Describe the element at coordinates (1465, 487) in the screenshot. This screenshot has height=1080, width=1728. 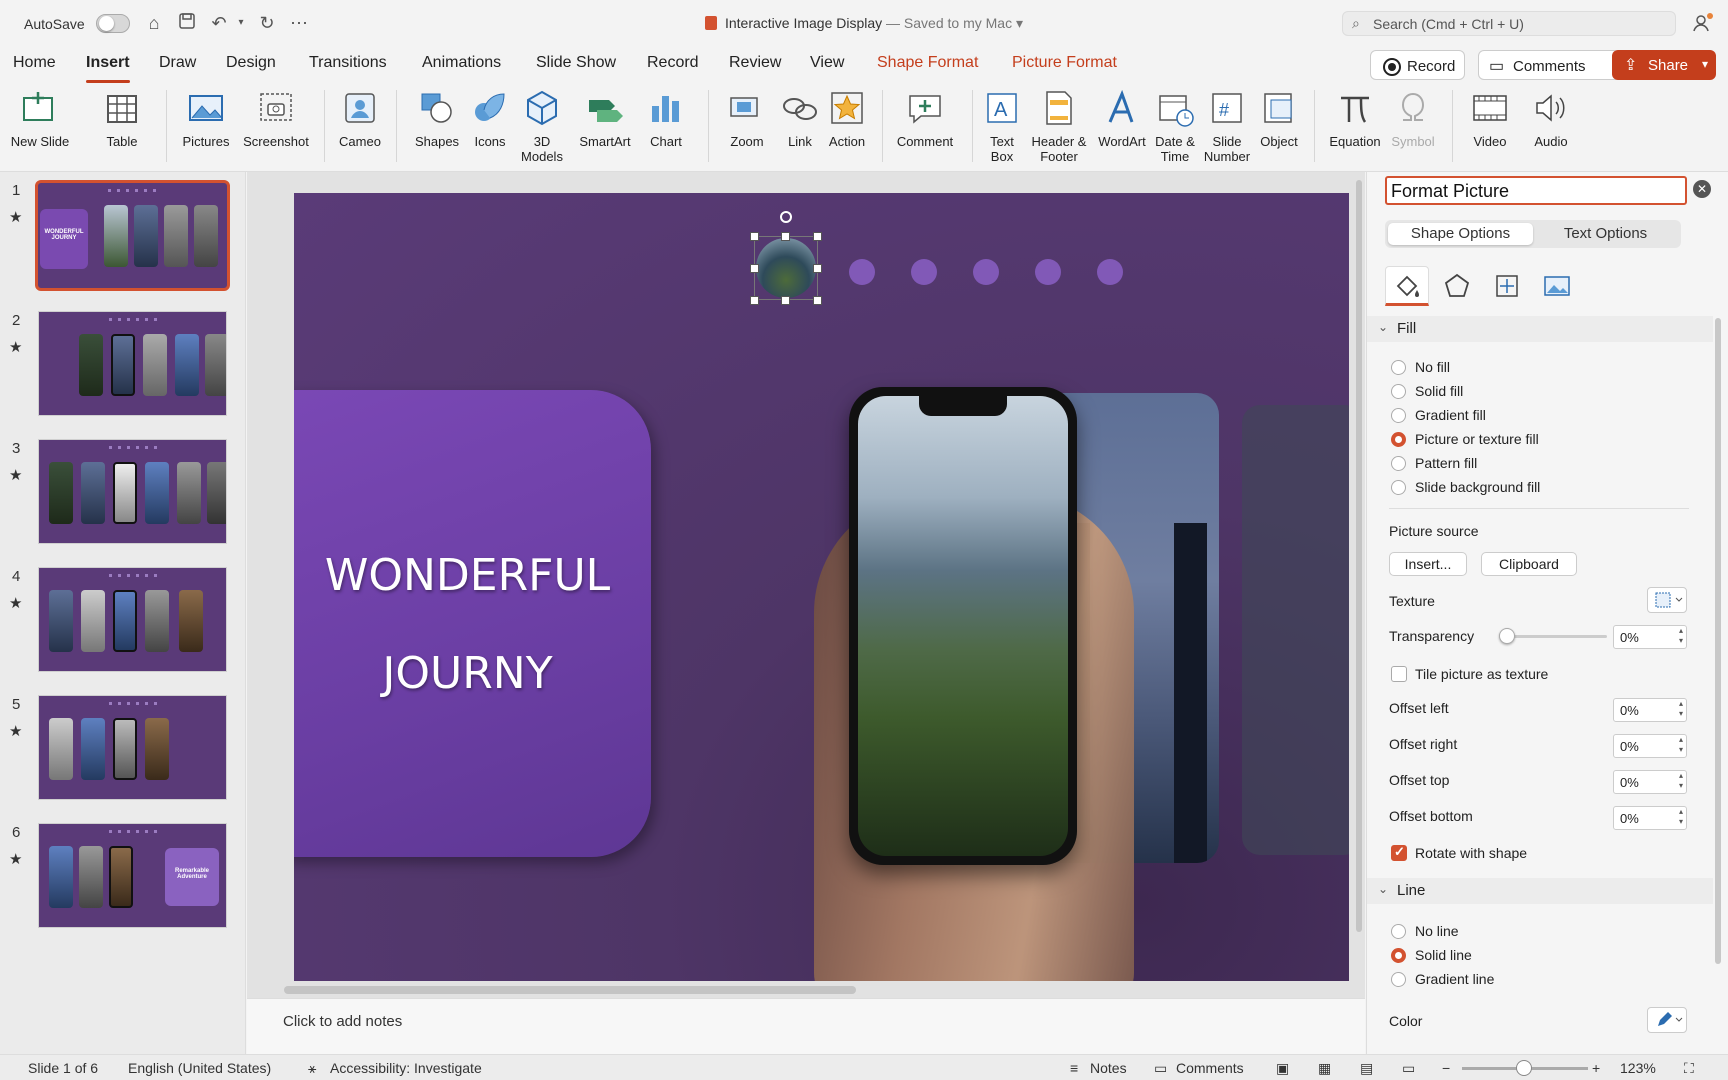
I see `fill-option-slide-bg: Slide background fill` at that location.